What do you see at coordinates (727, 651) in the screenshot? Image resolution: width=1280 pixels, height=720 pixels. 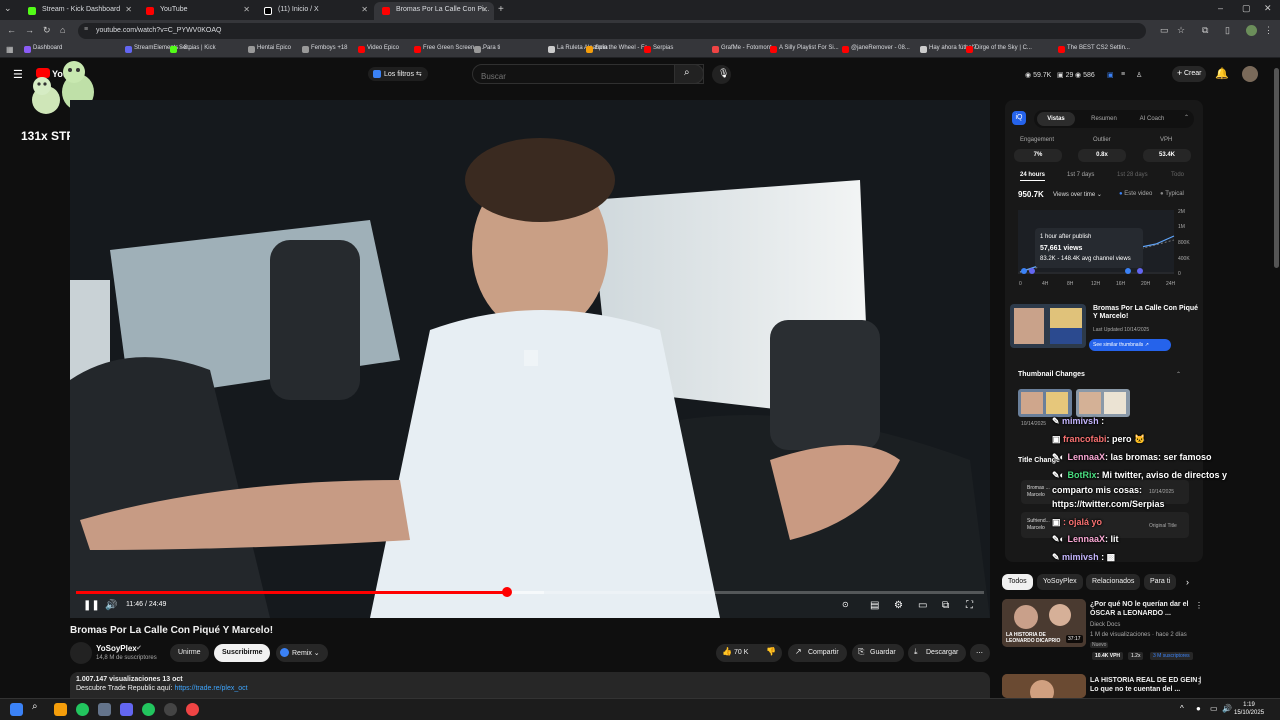 I see `thumbs-up-icon: 👍` at bounding box center [727, 651].